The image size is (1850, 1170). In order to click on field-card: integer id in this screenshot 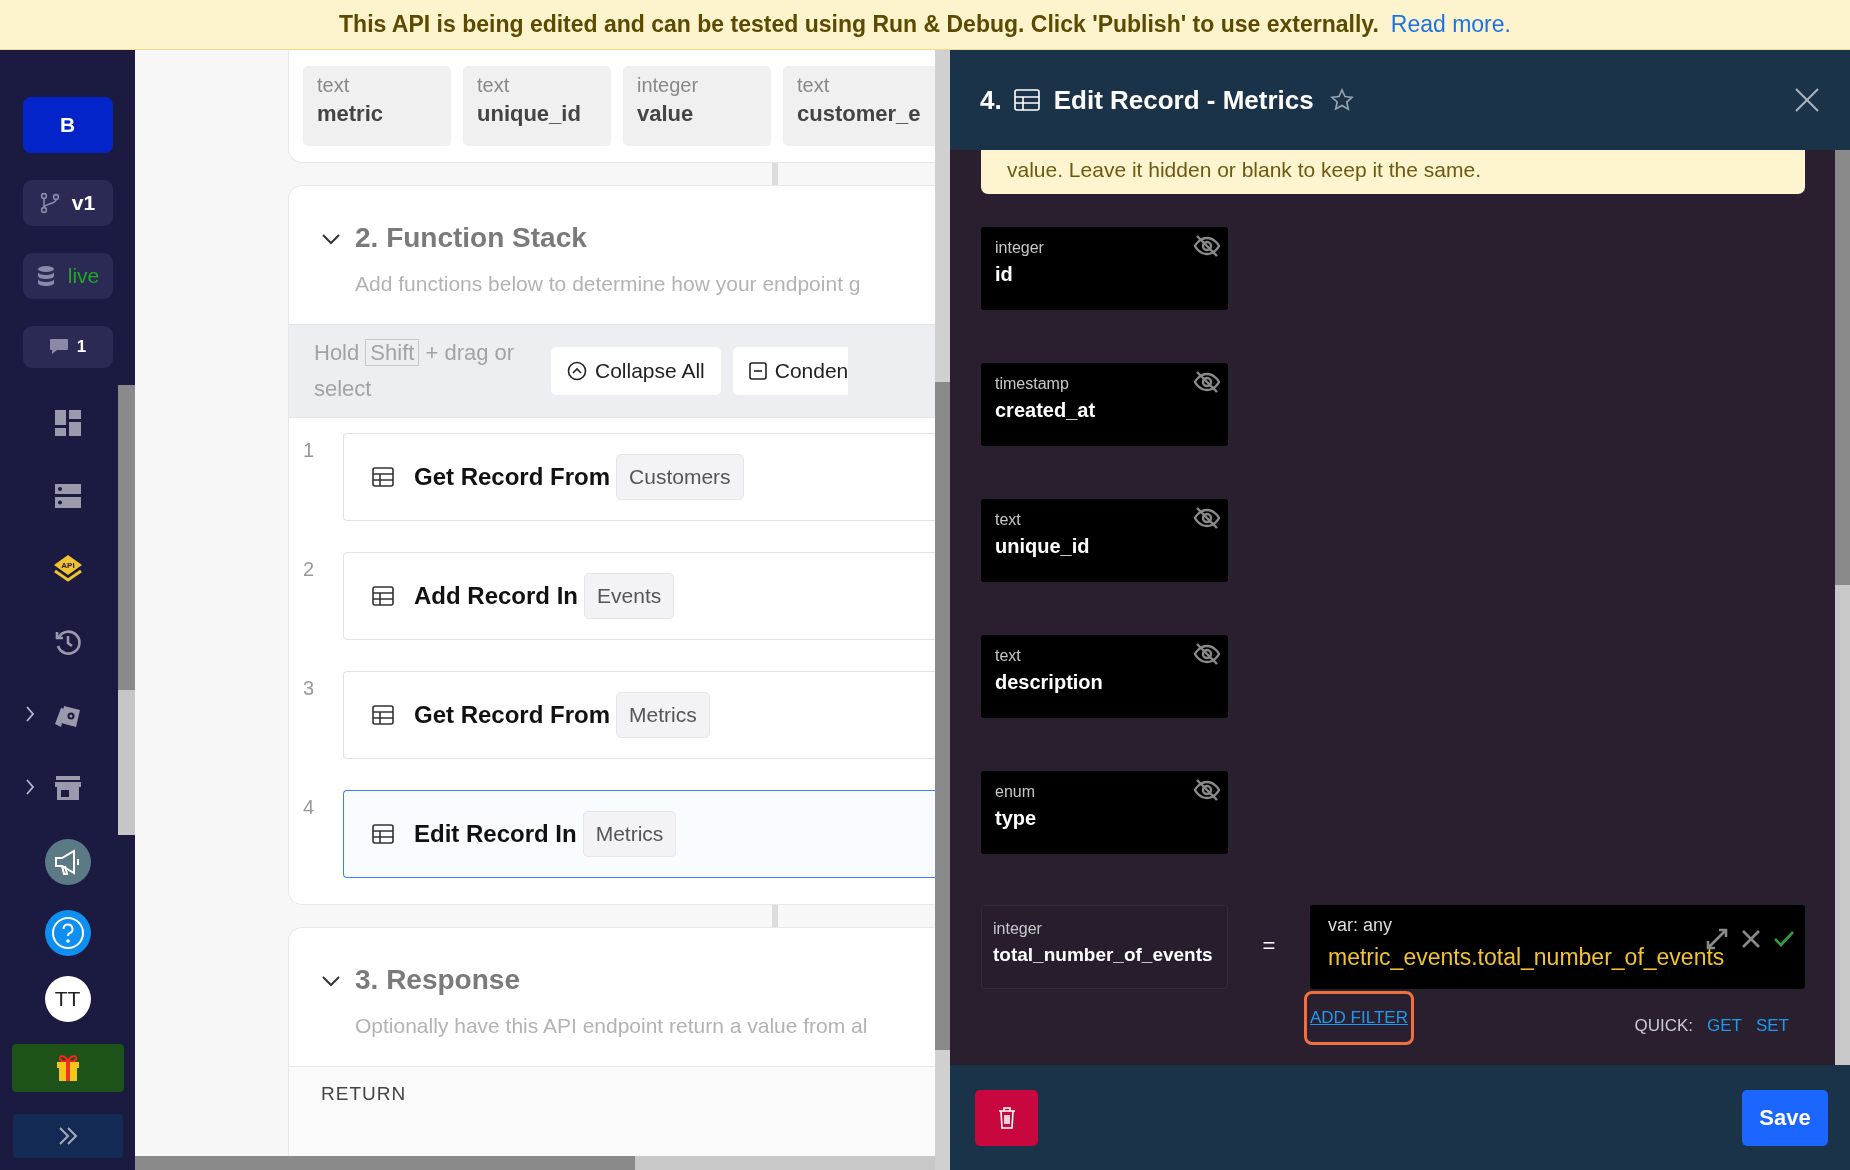, I will do `click(1104, 268)`.